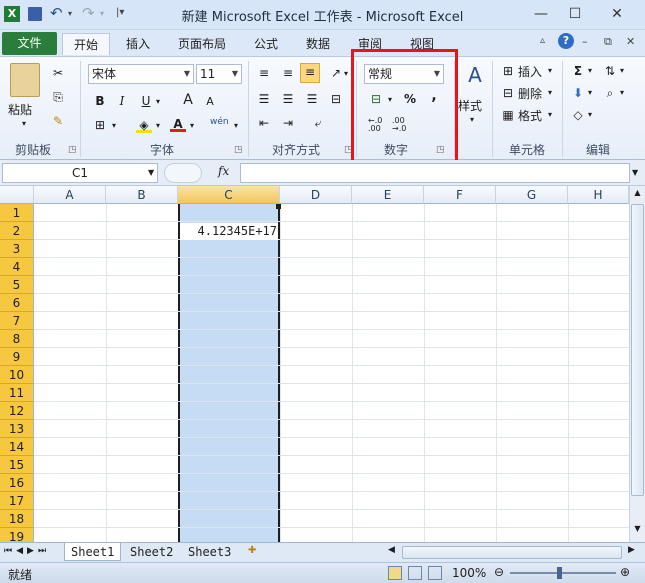  I want to click on fill-color-dropdown-icon: ▾, so click(158, 125).